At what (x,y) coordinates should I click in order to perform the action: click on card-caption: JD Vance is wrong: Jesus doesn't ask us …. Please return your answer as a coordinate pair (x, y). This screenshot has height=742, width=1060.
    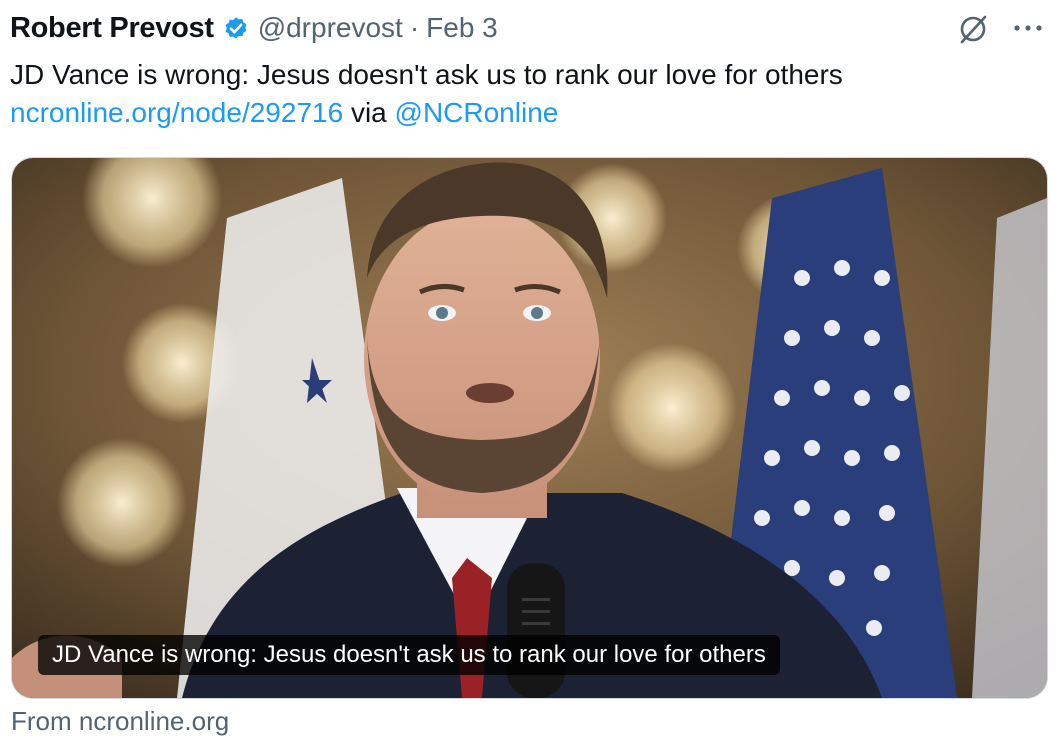
    Looking at the image, I should click on (409, 655).